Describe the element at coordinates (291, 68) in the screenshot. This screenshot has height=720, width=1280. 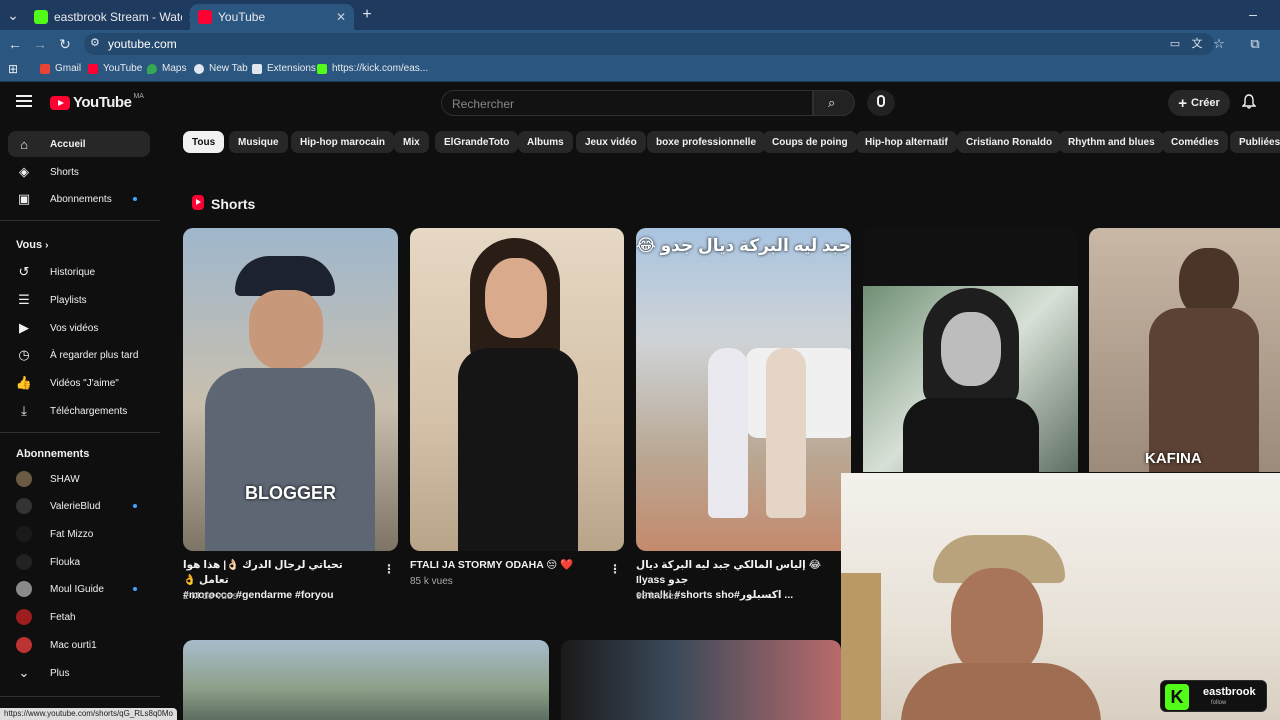
I see `bookmark-label: Extensions` at that location.